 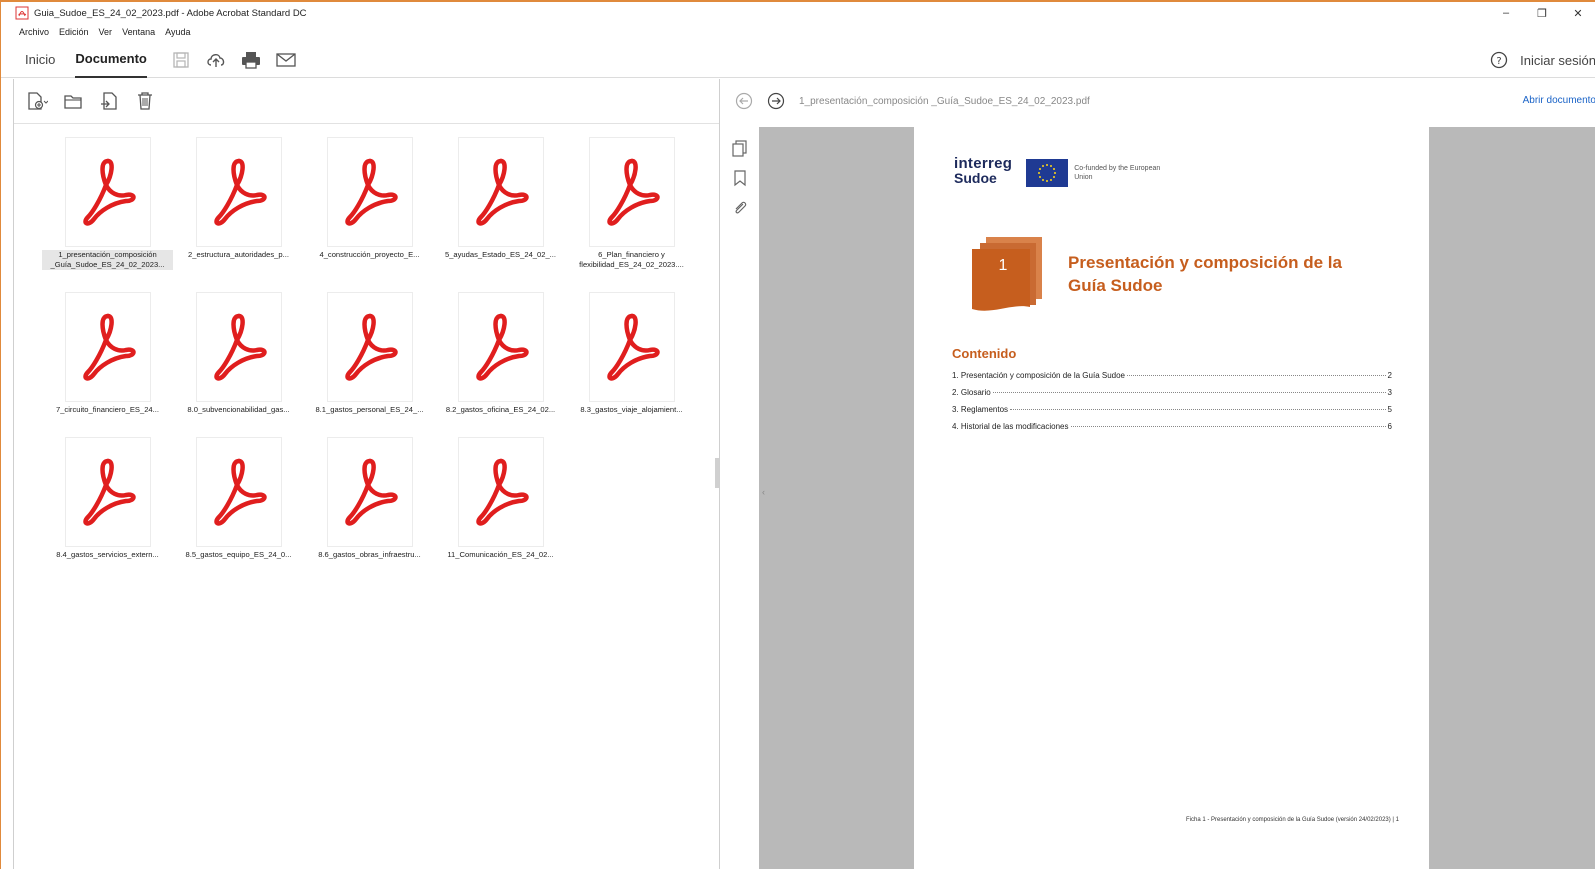 I want to click on tab-home: Inicio, so click(x=40, y=60).